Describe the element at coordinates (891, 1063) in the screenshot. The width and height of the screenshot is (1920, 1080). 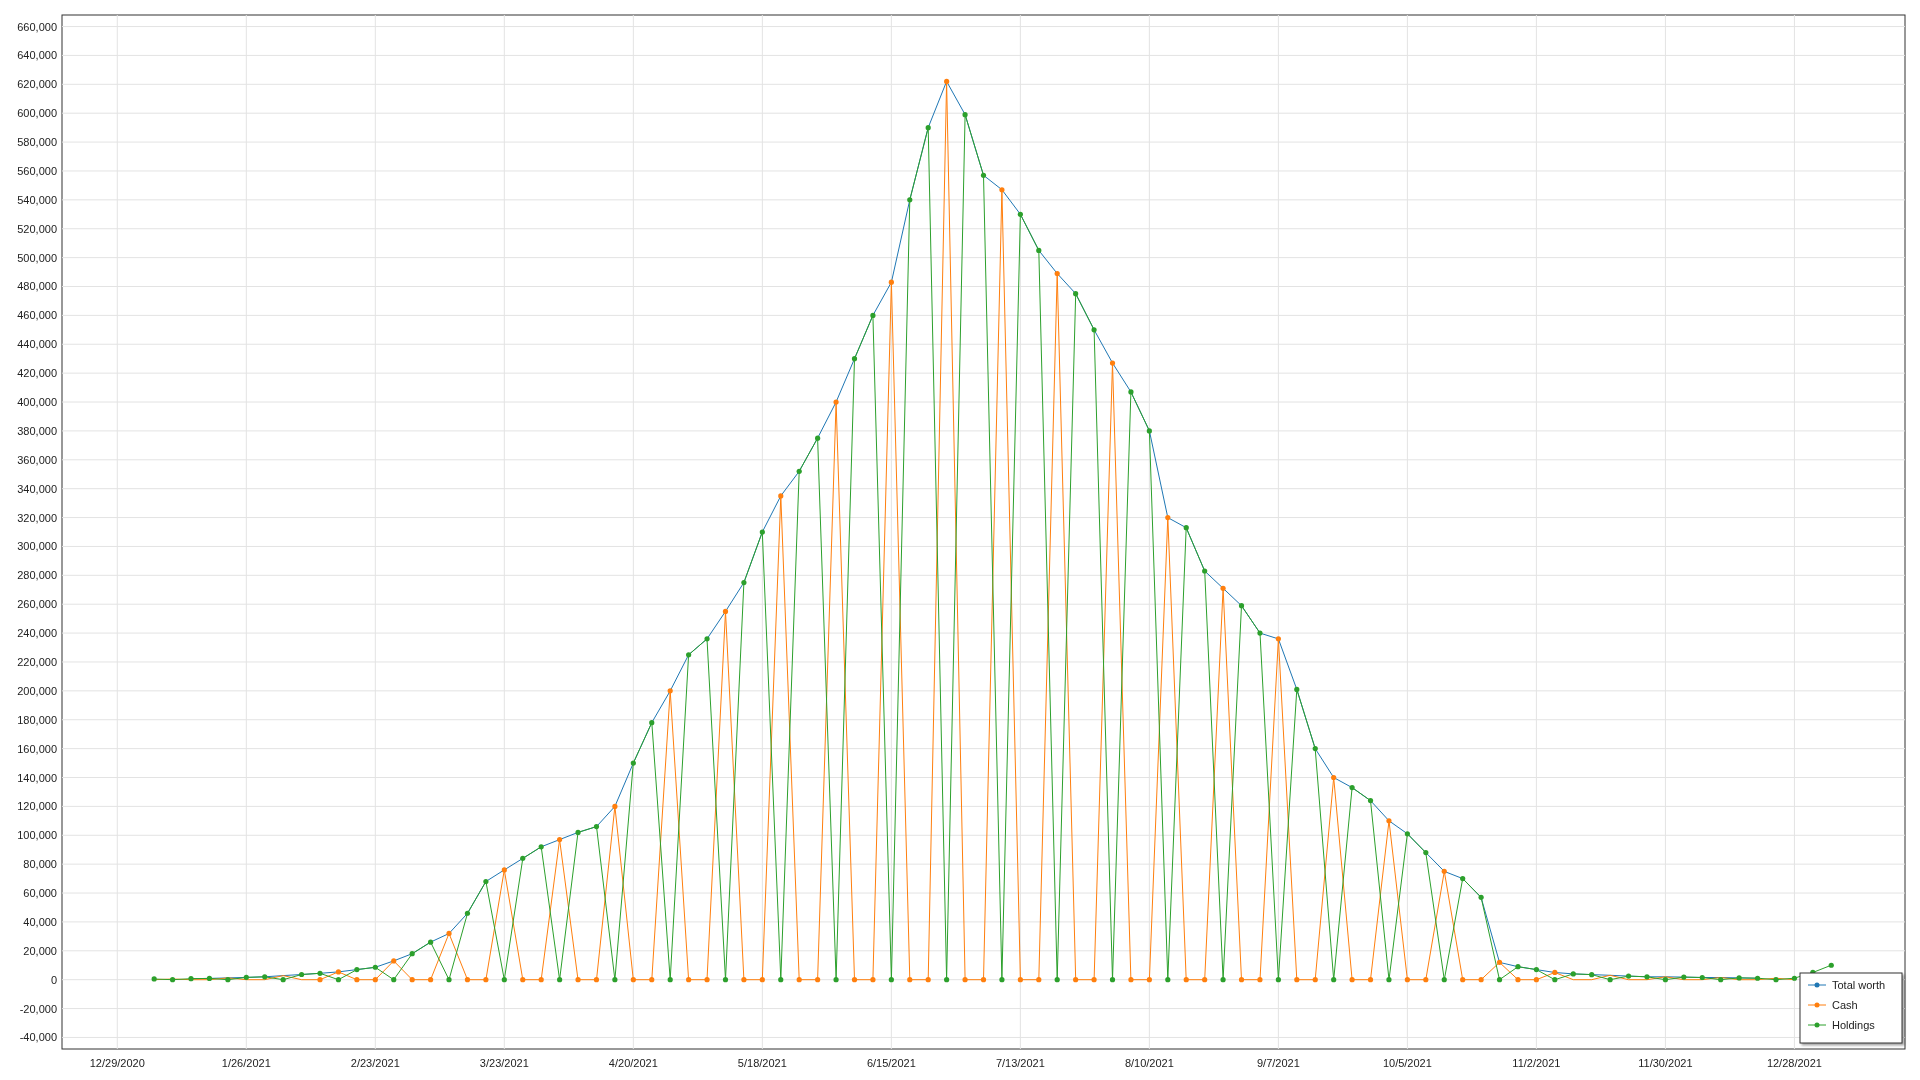
I see `x-axis-label: 6/15/2021` at that location.